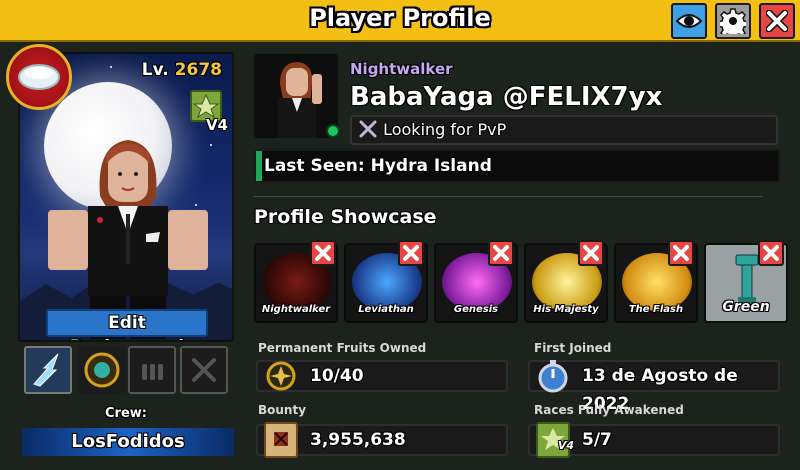  I want to click on settings-button, so click(733, 21).